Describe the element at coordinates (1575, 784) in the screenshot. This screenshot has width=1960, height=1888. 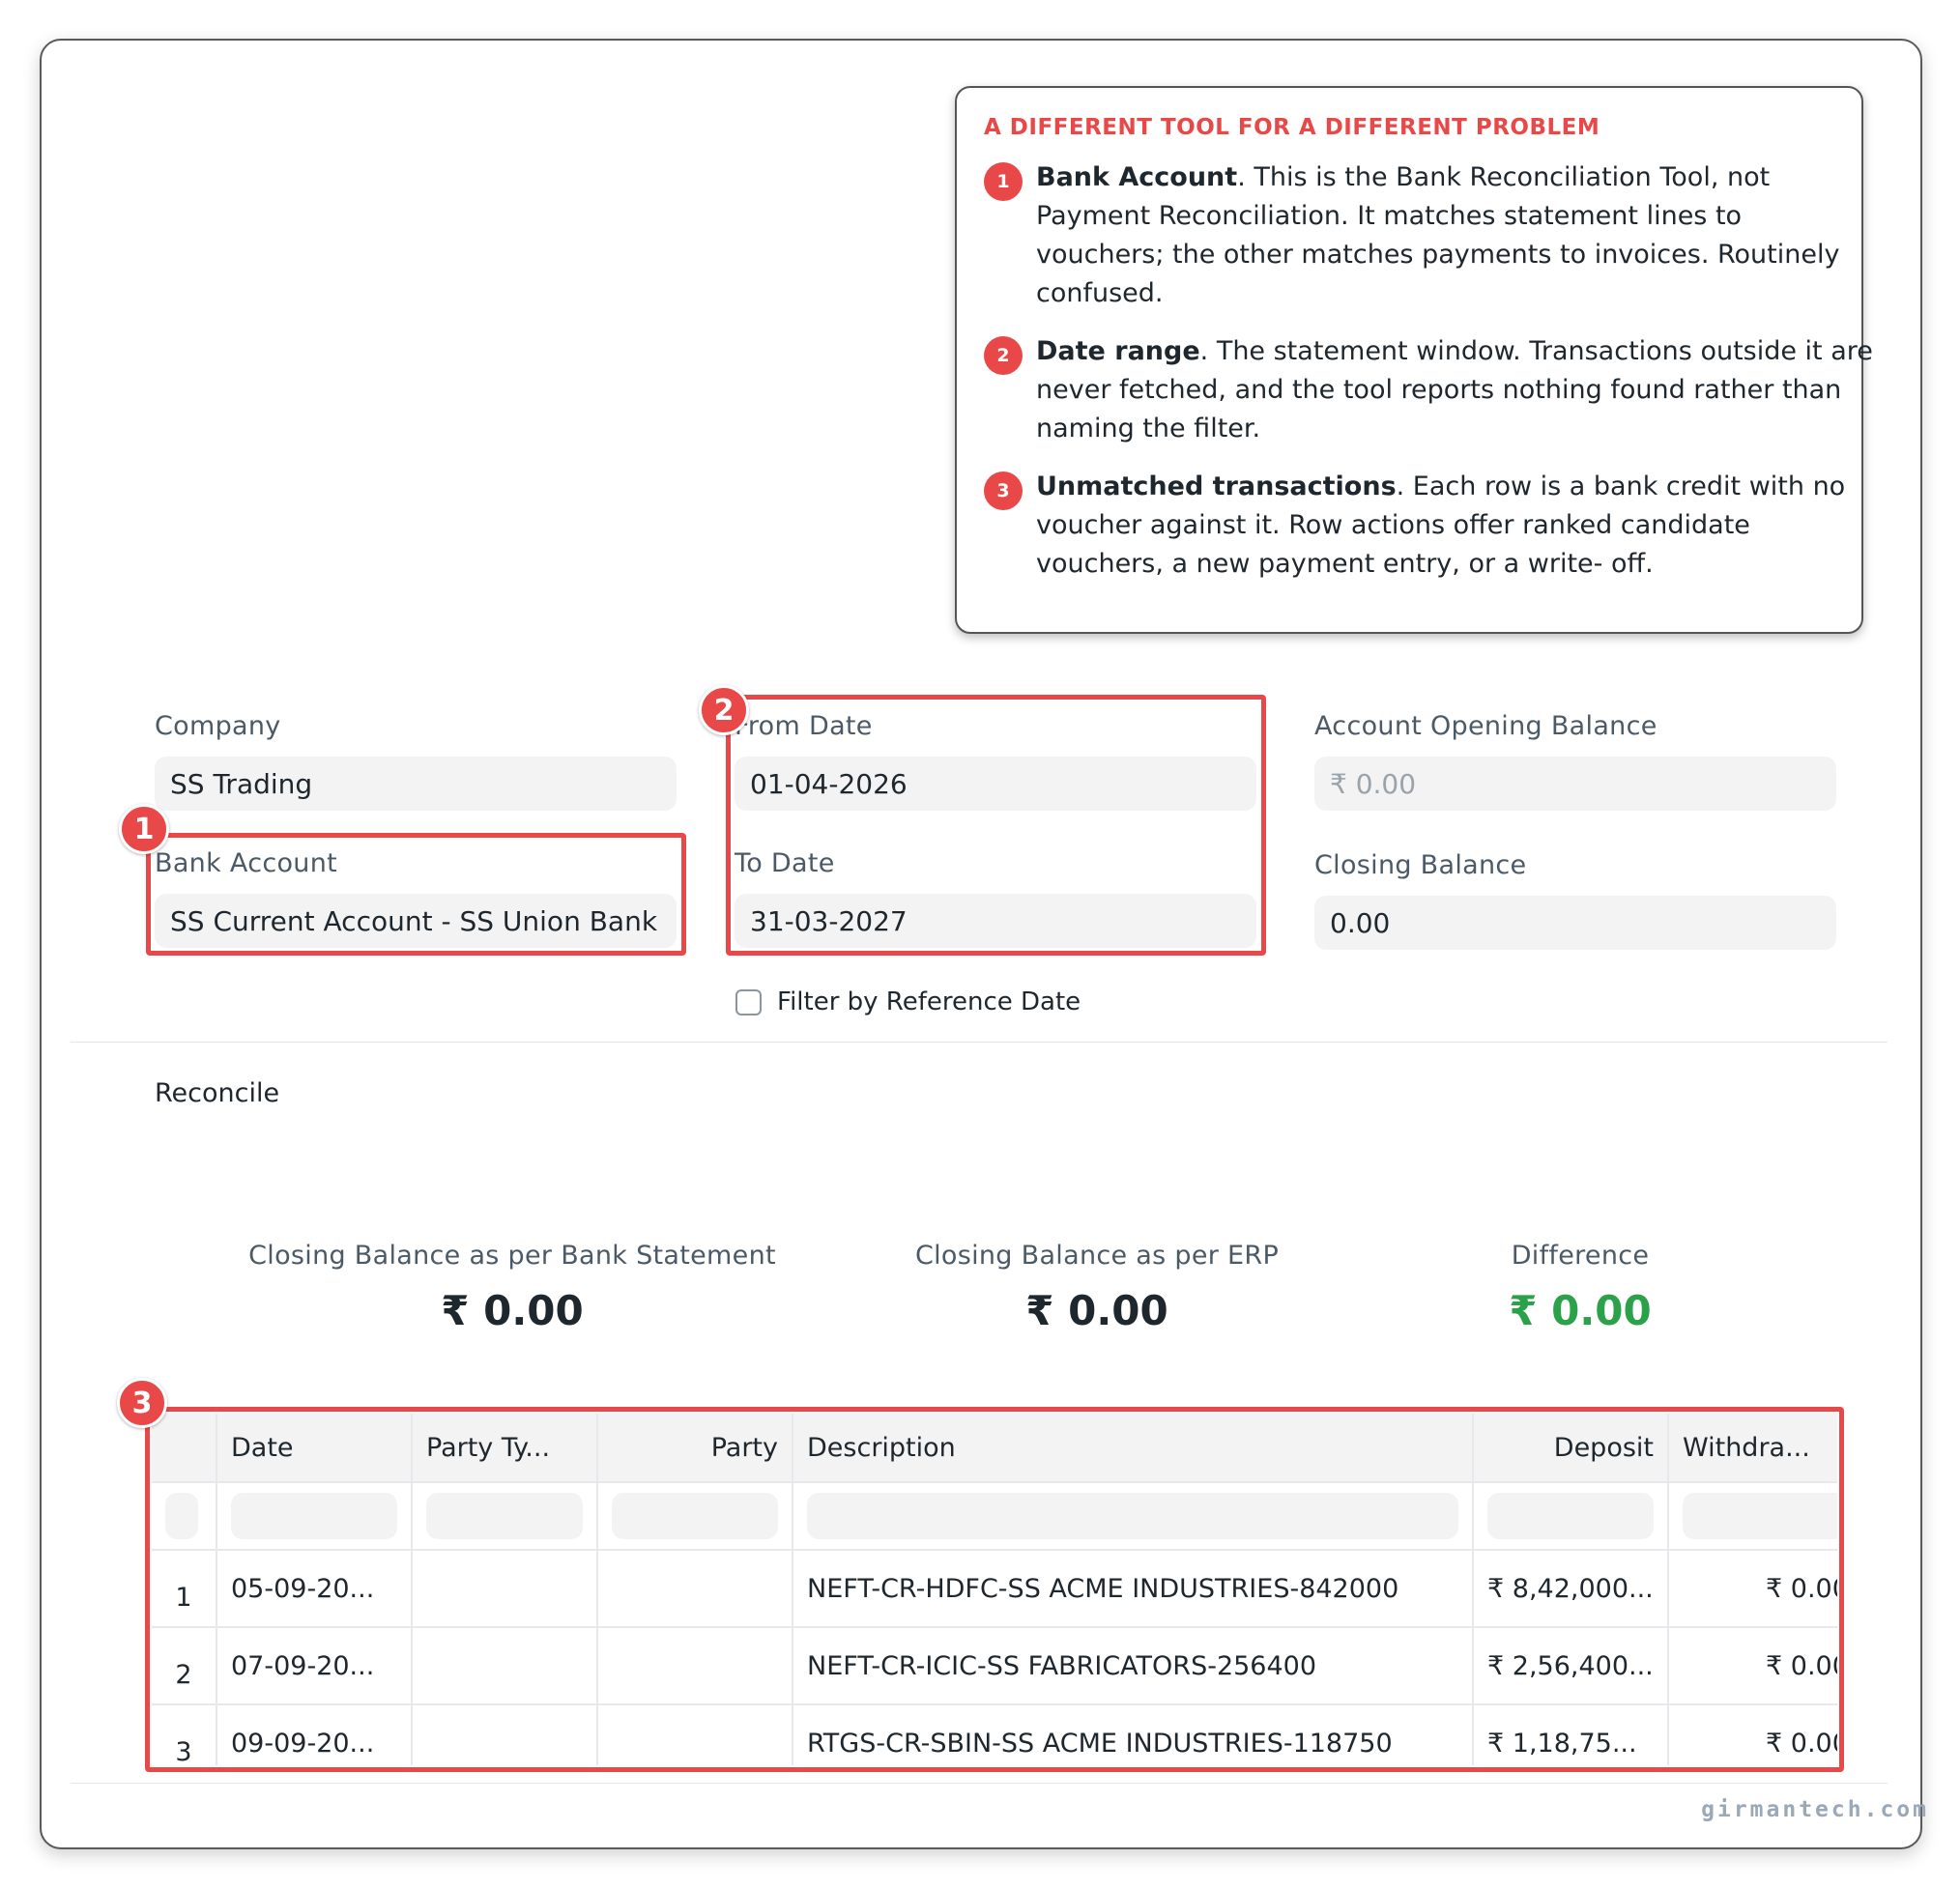
I see `opening-balance-field: ₹ 0.00` at that location.